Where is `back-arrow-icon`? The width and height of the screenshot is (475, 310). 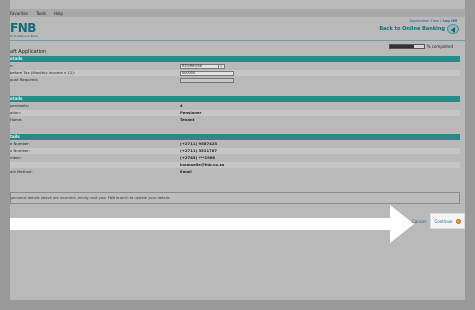 back-arrow-icon is located at coordinates (453, 29).